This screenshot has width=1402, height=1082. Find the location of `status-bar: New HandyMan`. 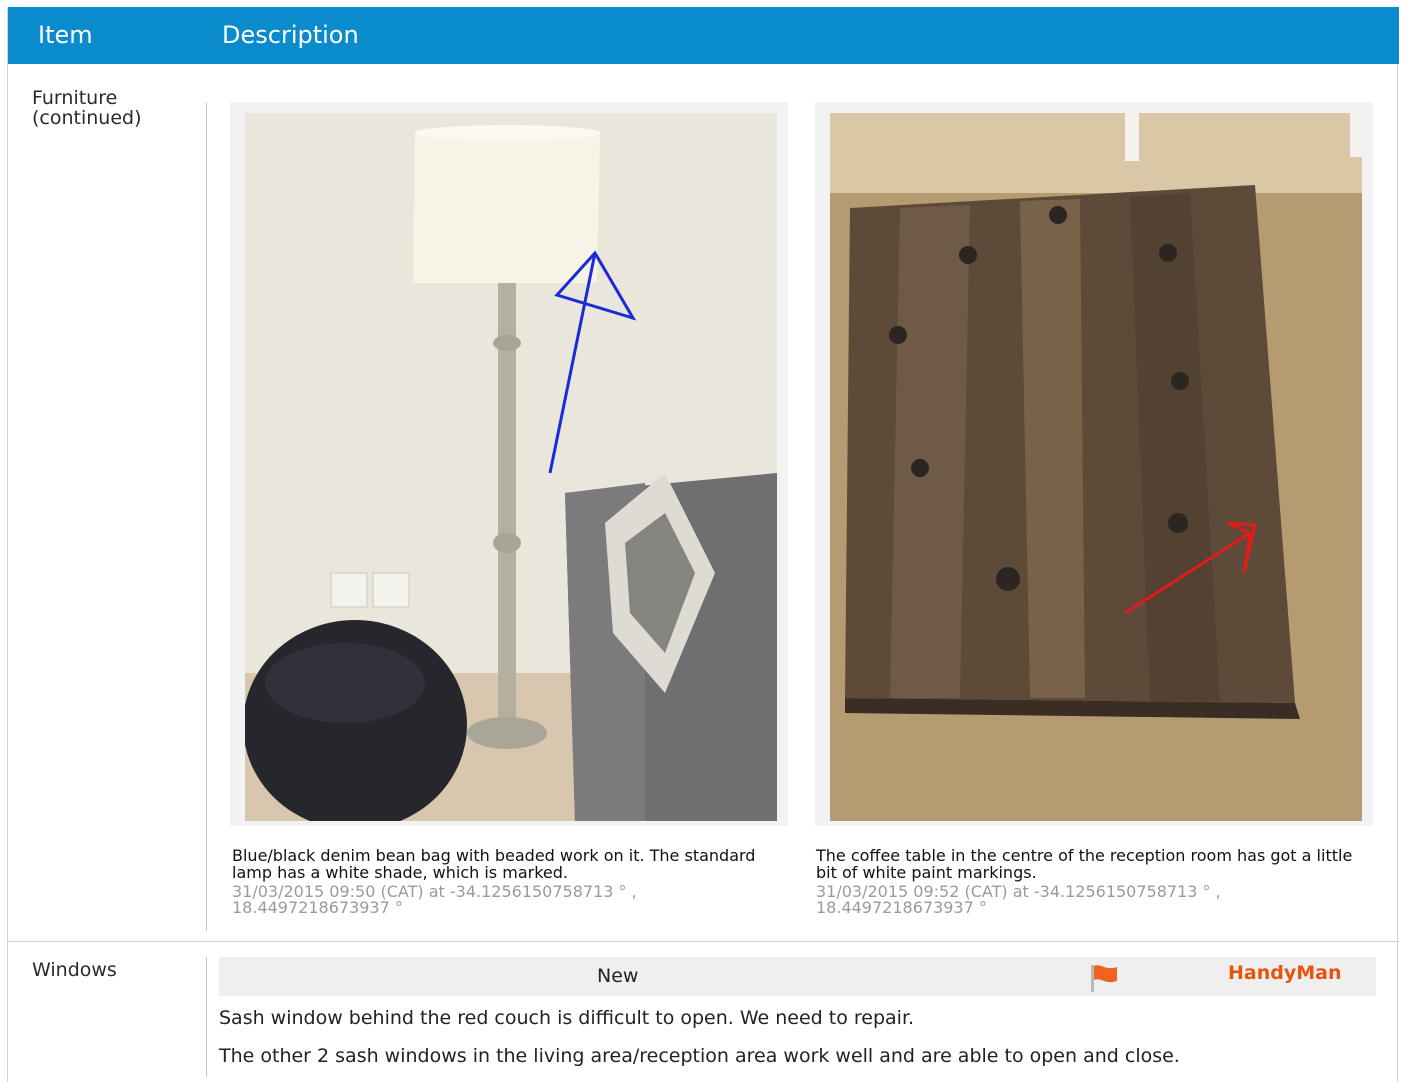

status-bar: New HandyMan is located at coordinates (797, 976).